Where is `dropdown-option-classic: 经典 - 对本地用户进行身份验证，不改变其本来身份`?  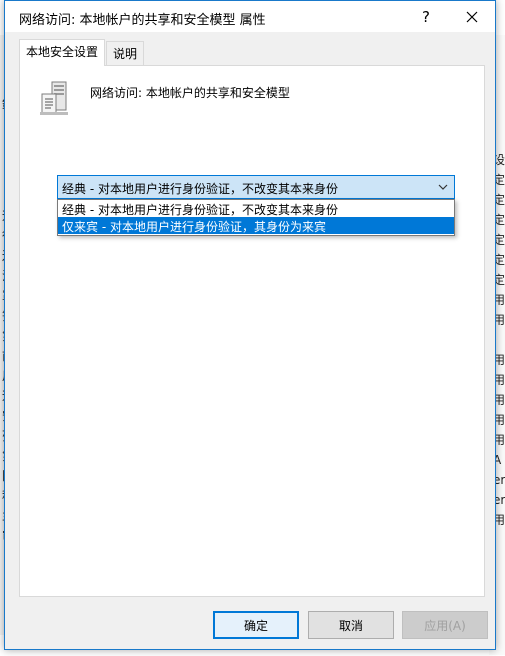
dropdown-option-classic: 经典 - 对本地用户进行身份验证，不改变其本来身份 is located at coordinates (256, 208).